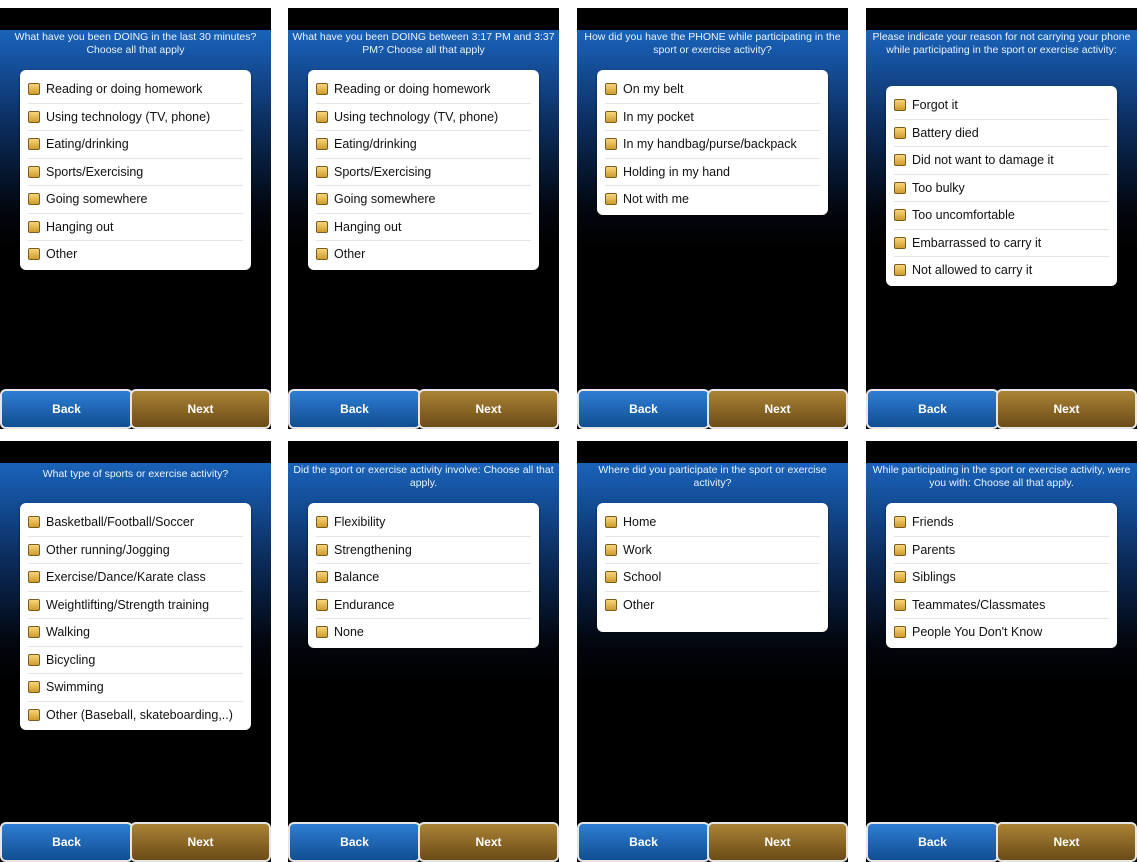  Describe the element at coordinates (1001, 578) in the screenshot. I see `option-item: Siblings` at that location.